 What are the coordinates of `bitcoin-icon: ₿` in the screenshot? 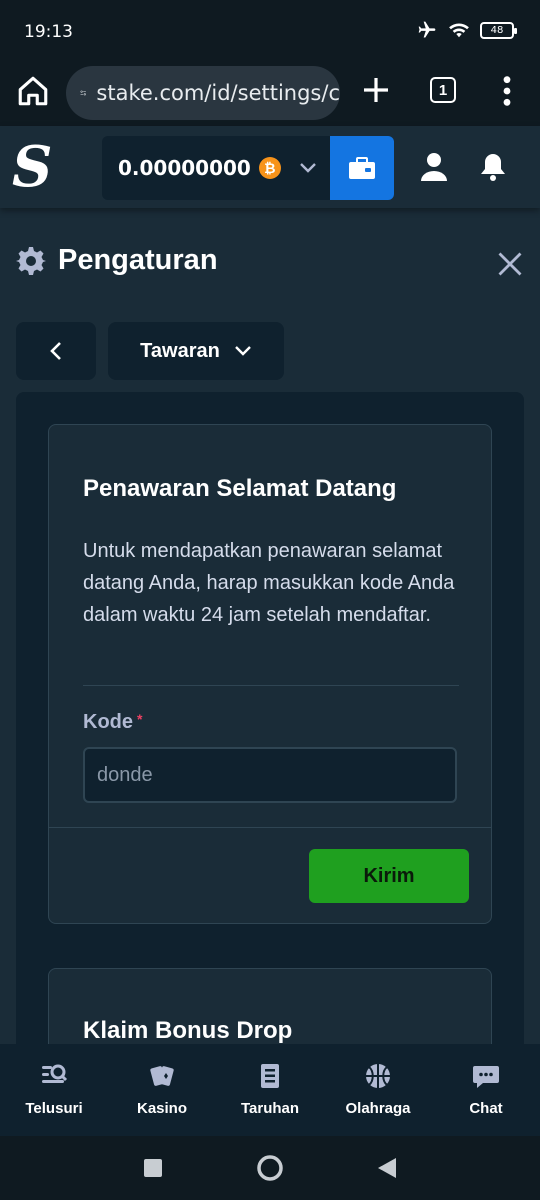 It's located at (269, 168).